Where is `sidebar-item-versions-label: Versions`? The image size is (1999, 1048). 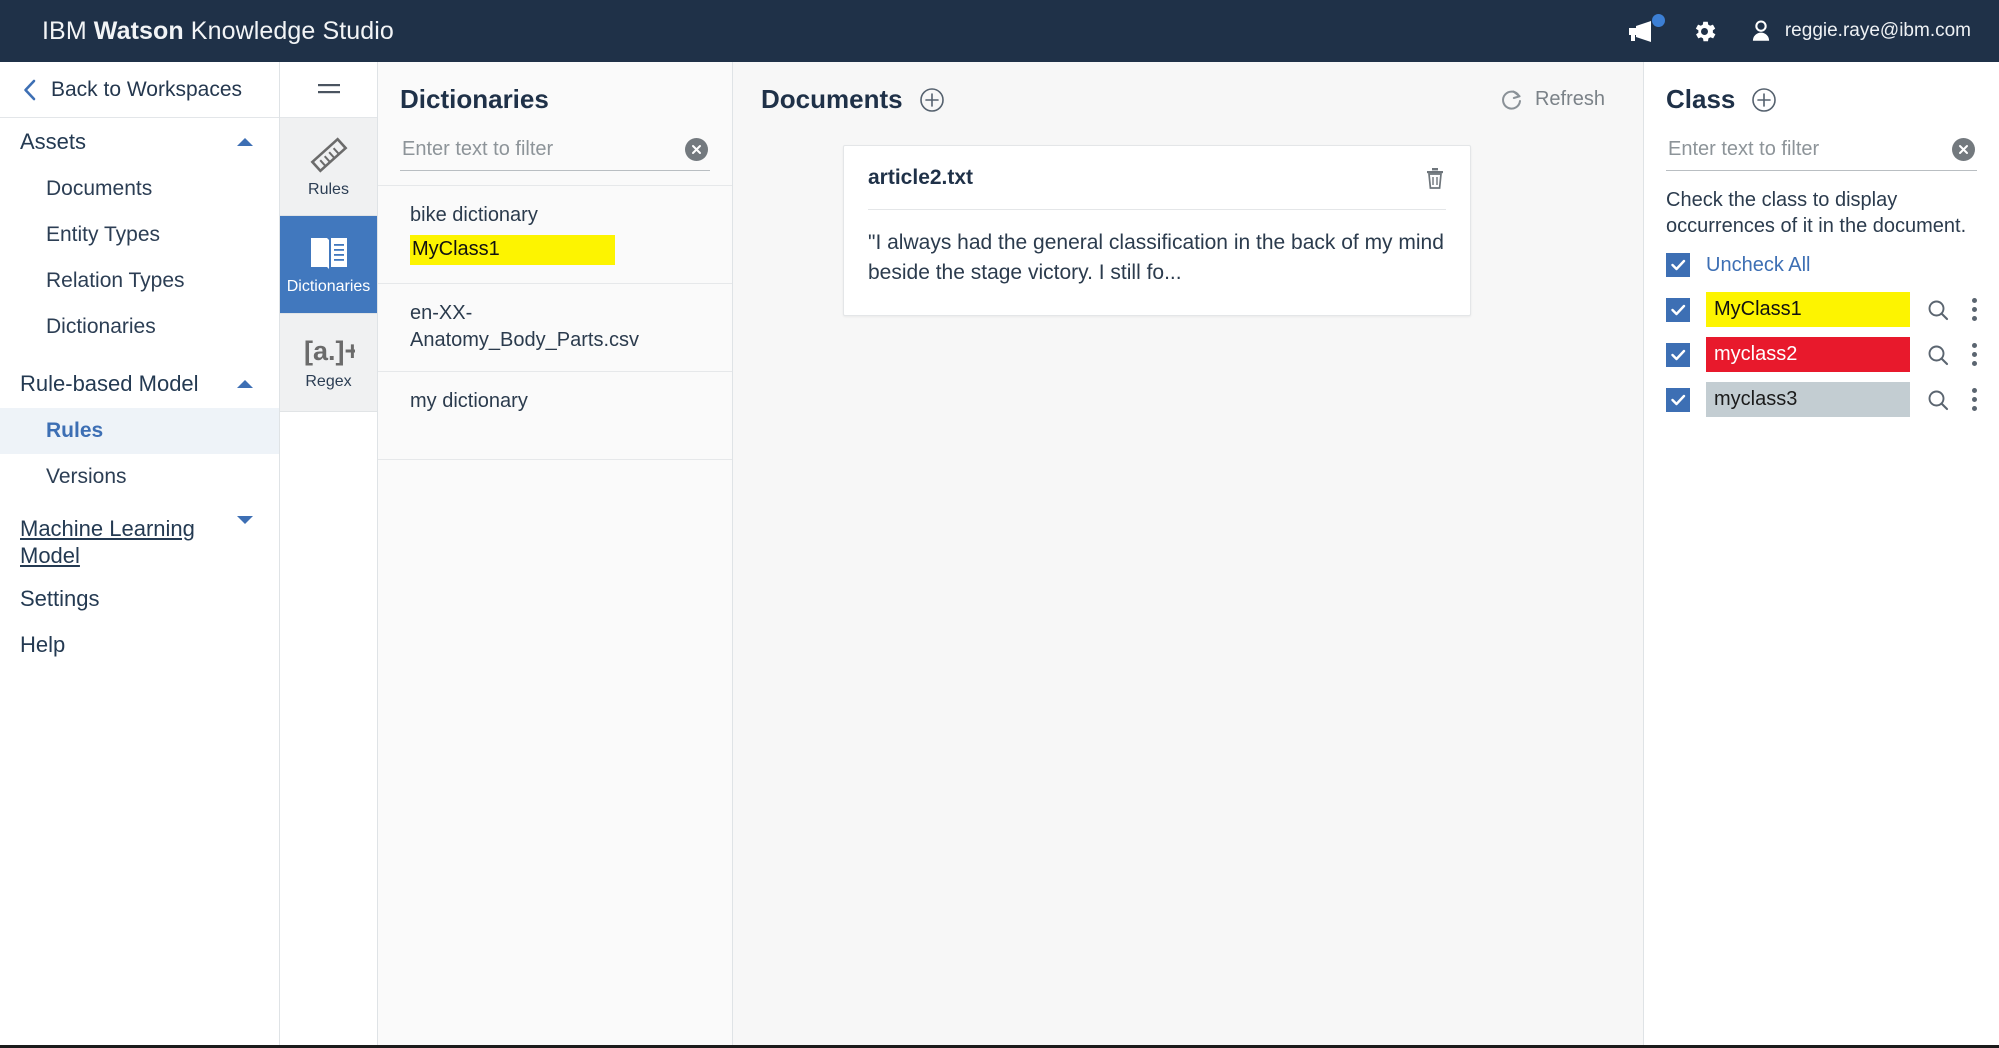
sidebar-item-versions-label: Versions is located at coordinates (86, 476).